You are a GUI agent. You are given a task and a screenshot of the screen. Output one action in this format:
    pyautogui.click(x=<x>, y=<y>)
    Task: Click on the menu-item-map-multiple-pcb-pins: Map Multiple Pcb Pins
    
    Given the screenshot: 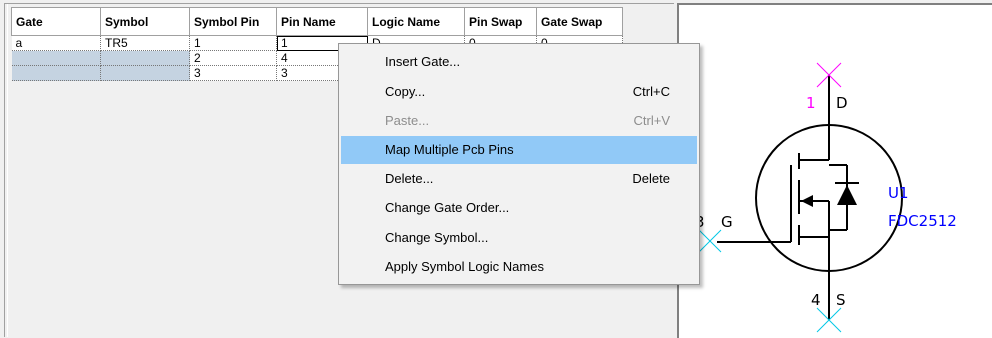 What is the action you would take?
    pyautogui.click(x=519, y=150)
    